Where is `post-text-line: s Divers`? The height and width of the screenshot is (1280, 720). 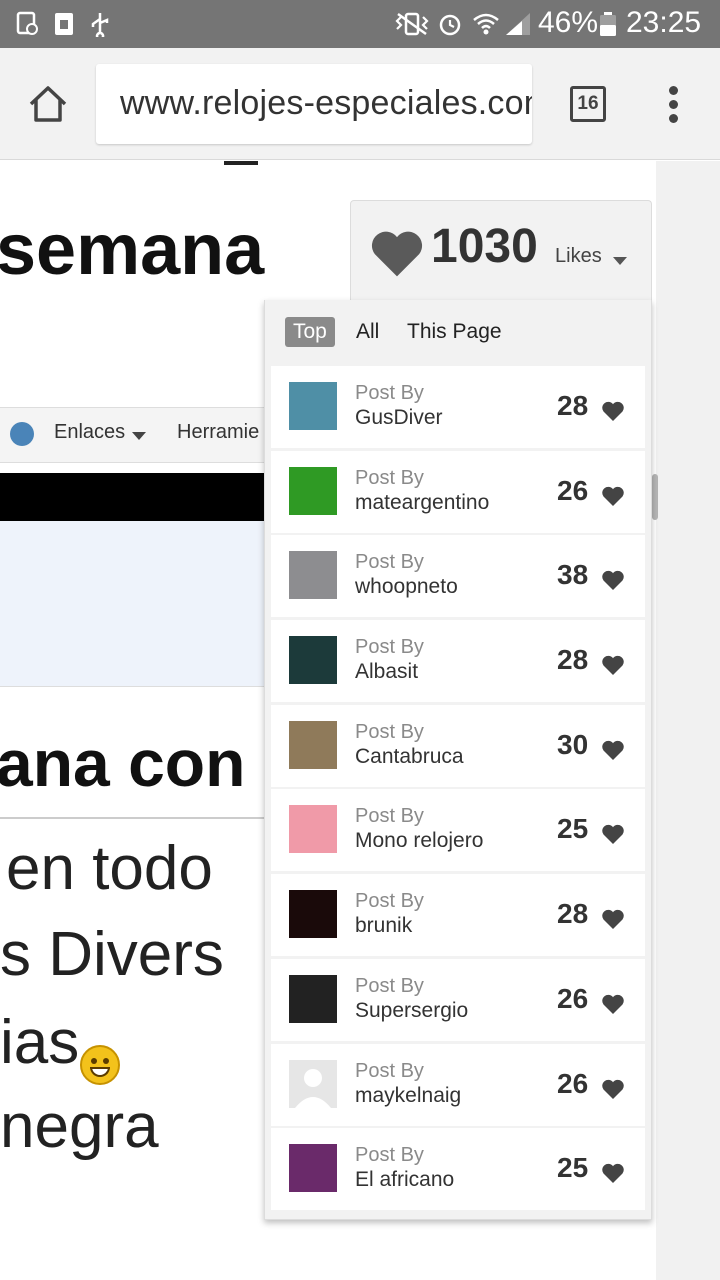 post-text-line: s Divers is located at coordinates (112, 954).